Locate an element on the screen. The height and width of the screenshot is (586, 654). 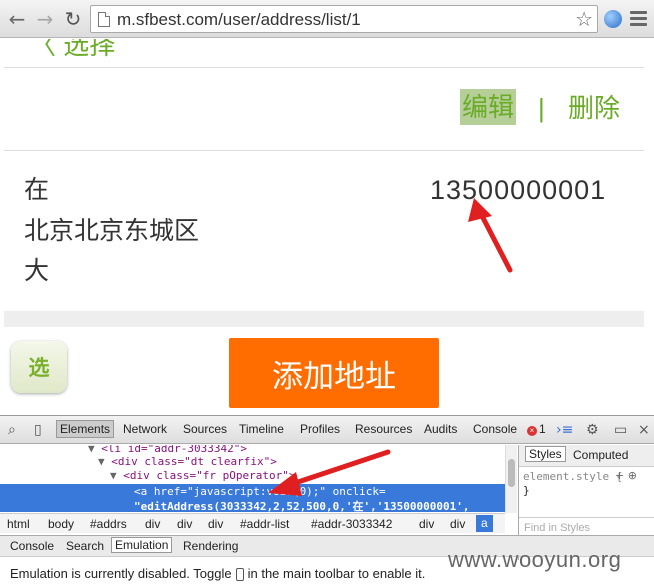
drawer-tab-rendering: Rendering is located at coordinates (210, 546).